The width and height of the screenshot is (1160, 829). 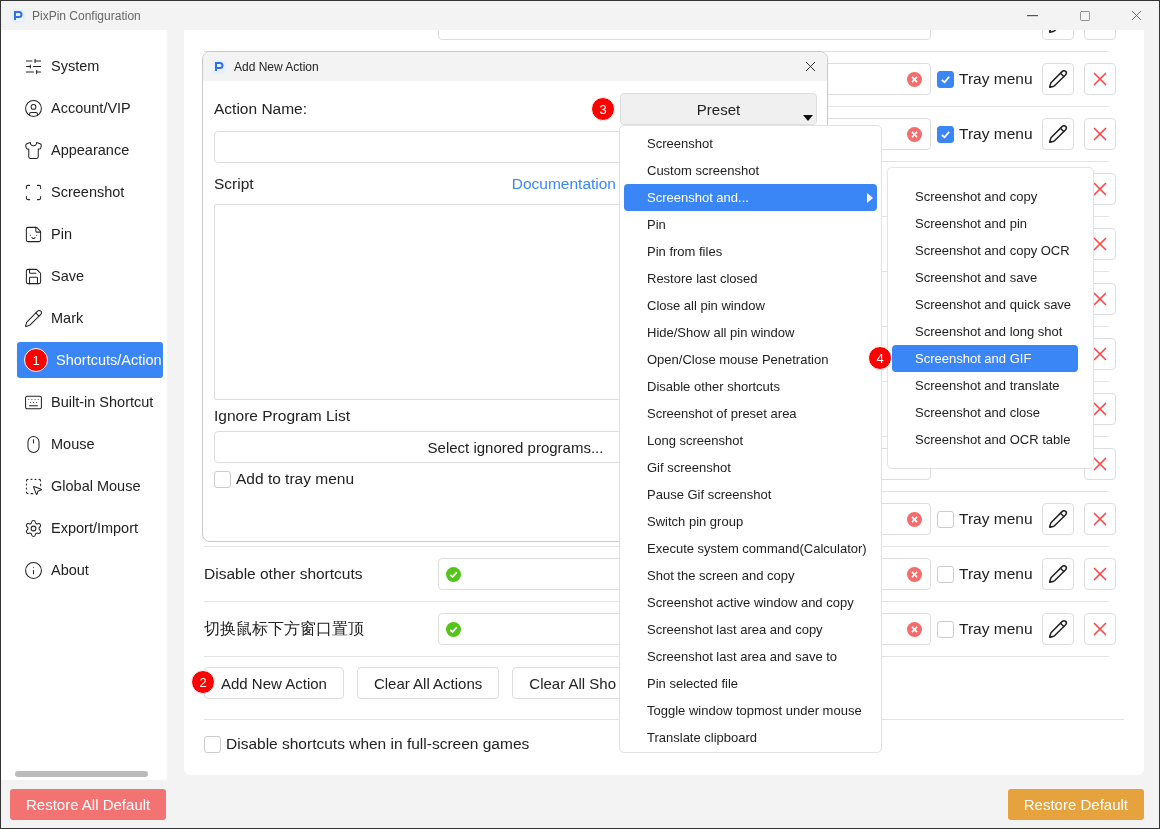 What do you see at coordinates (234, 184) in the screenshot?
I see `field-label: Script` at bounding box center [234, 184].